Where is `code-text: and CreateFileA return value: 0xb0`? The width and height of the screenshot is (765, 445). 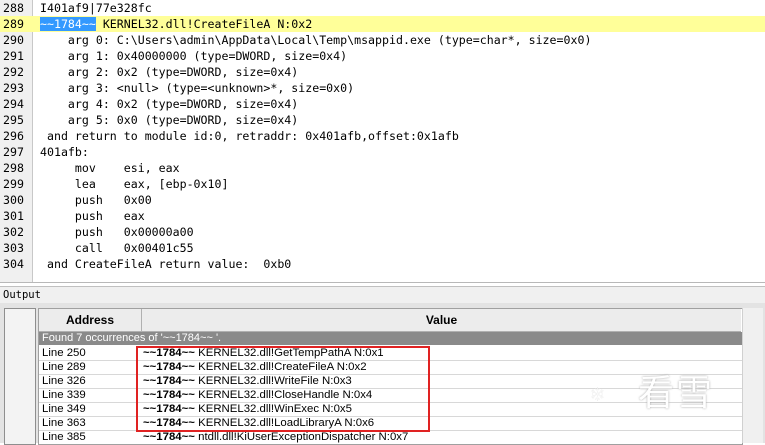 code-text: and CreateFileA return value: 0xb0 is located at coordinates (166, 264).